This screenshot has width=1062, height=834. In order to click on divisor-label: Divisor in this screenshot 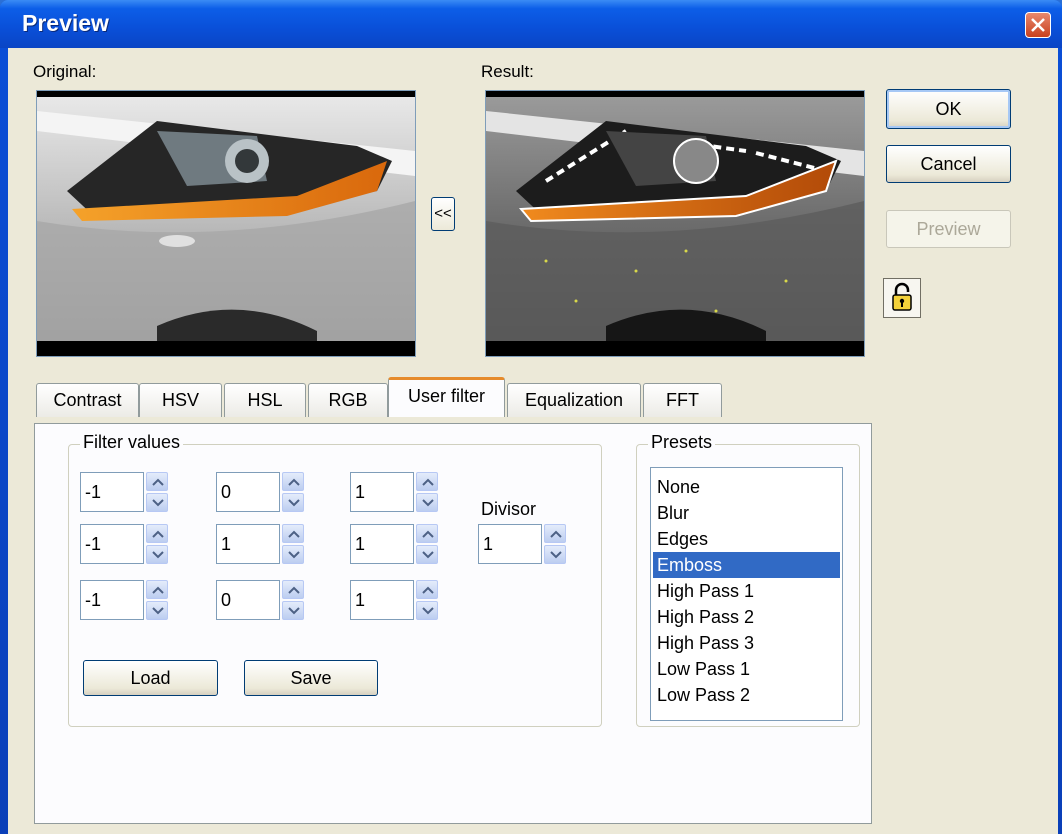, I will do `click(509, 509)`.